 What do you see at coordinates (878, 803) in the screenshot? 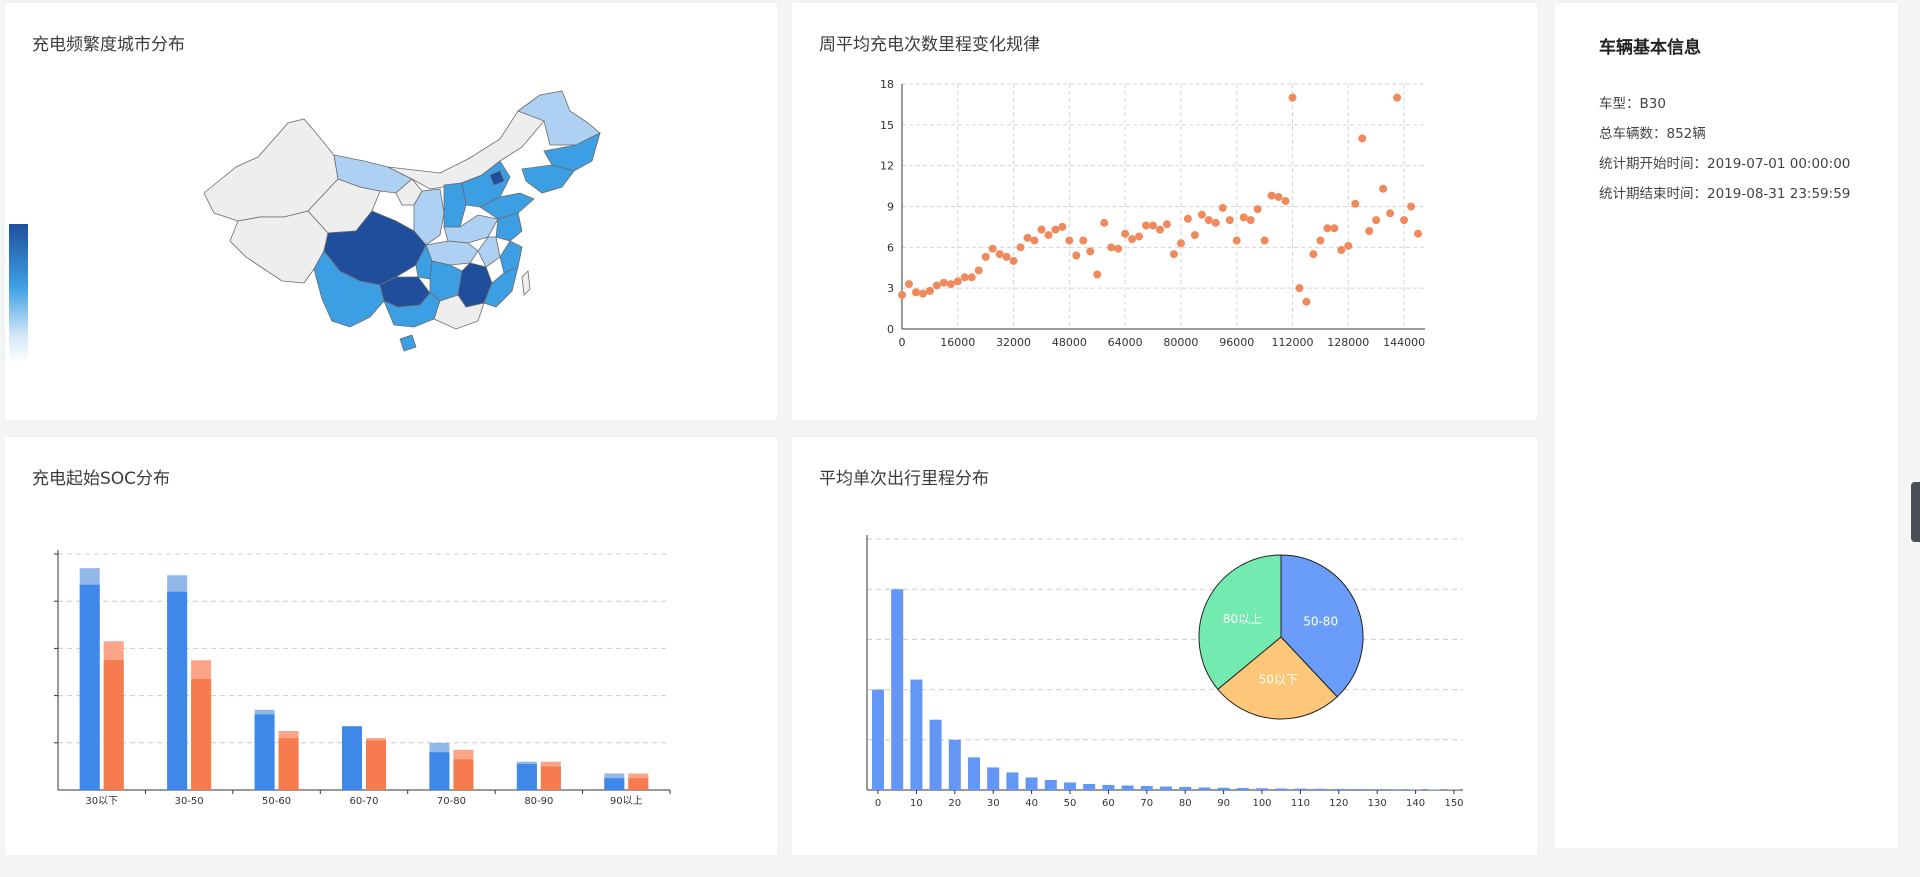
I see `trip-xtick-label: 0` at bounding box center [878, 803].